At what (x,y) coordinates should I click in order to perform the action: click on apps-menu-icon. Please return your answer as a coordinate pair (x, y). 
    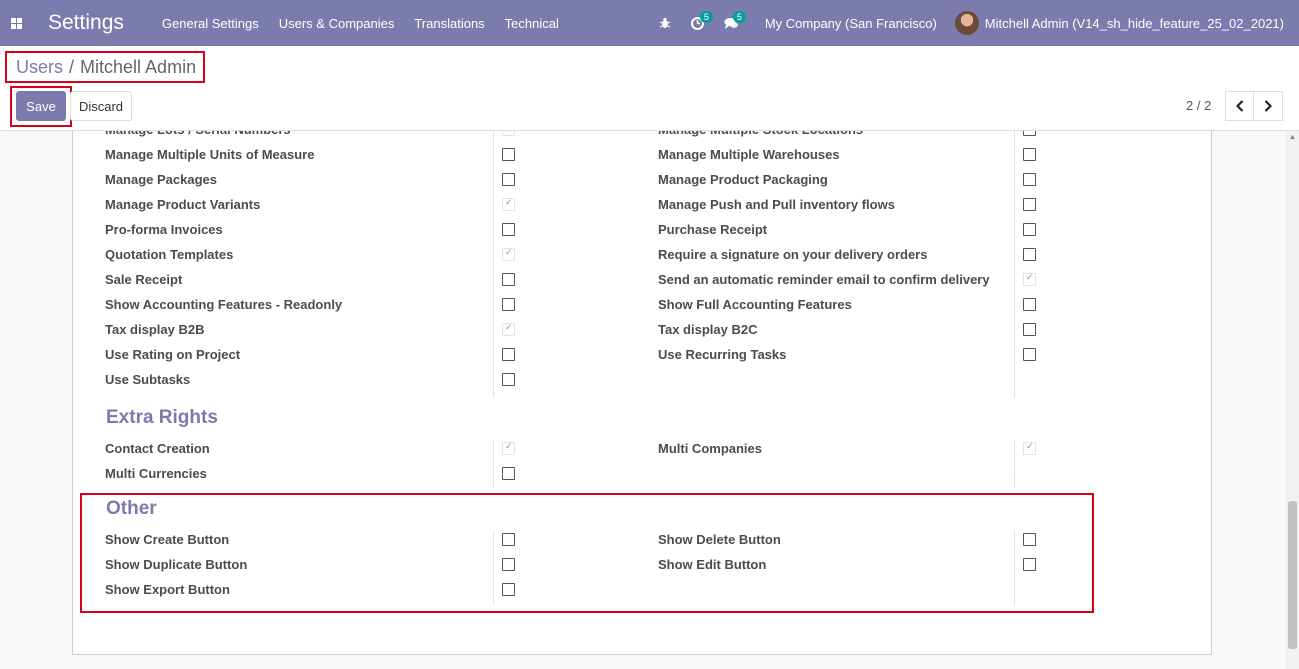
    Looking at the image, I should click on (16, 23).